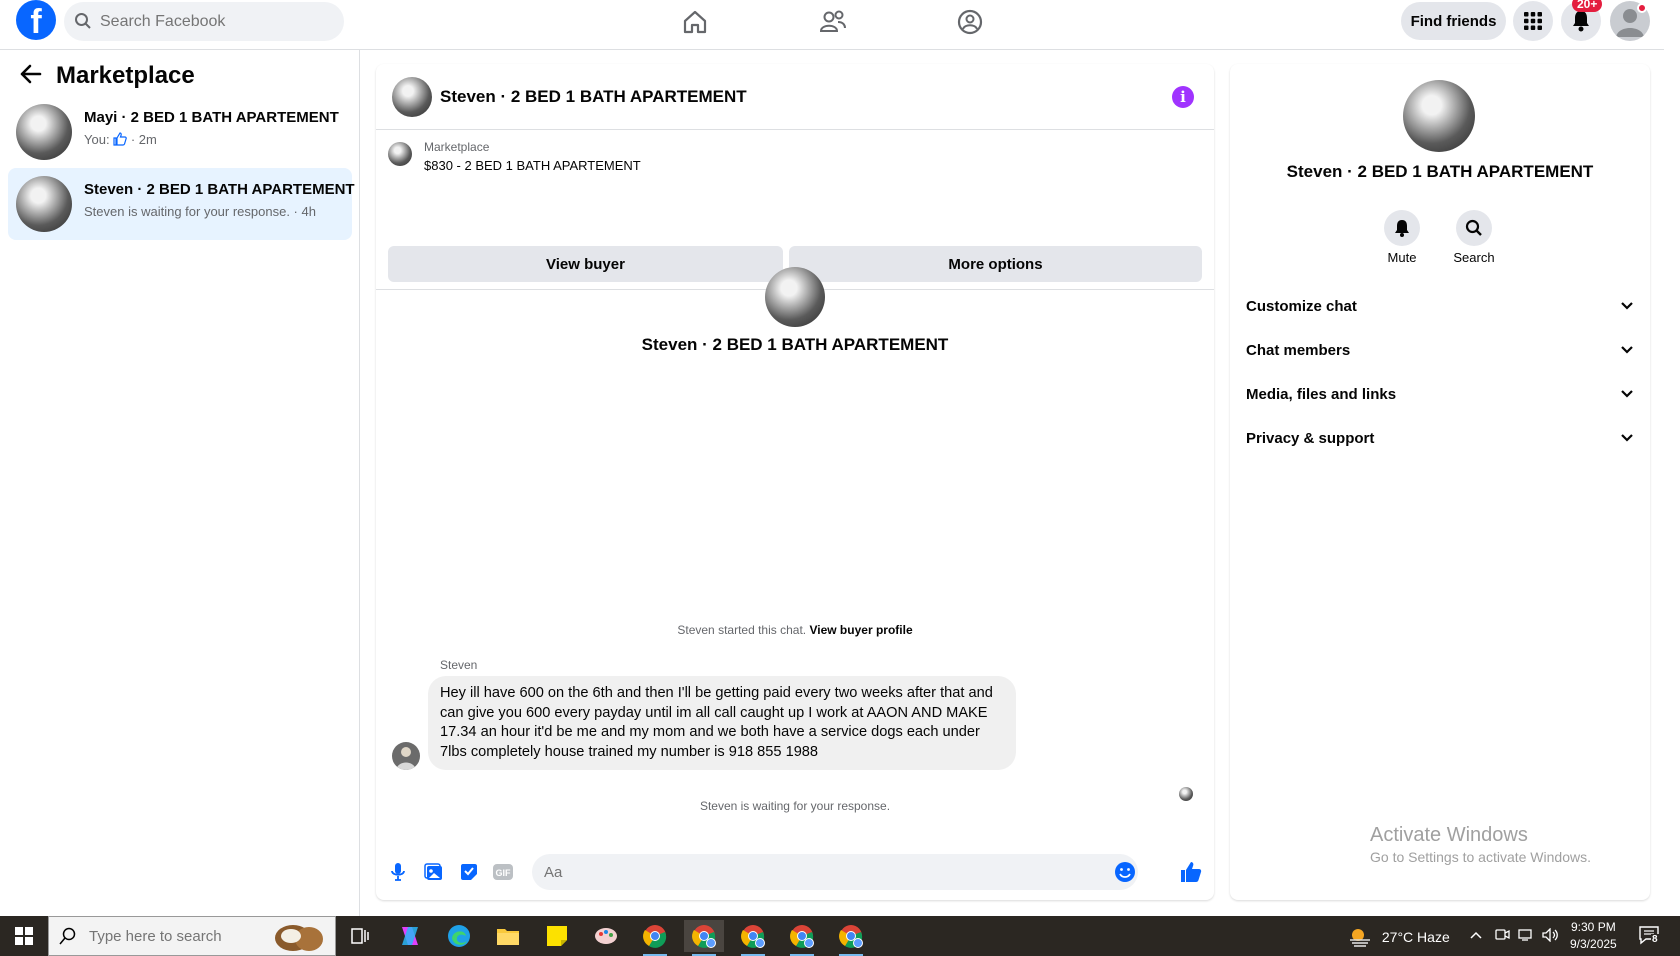 This screenshot has width=1680, height=956. What do you see at coordinates (1593, 944) in the screenshot?
I see `clock-date: 9/3/2025` at bounding box center [1593, 944].